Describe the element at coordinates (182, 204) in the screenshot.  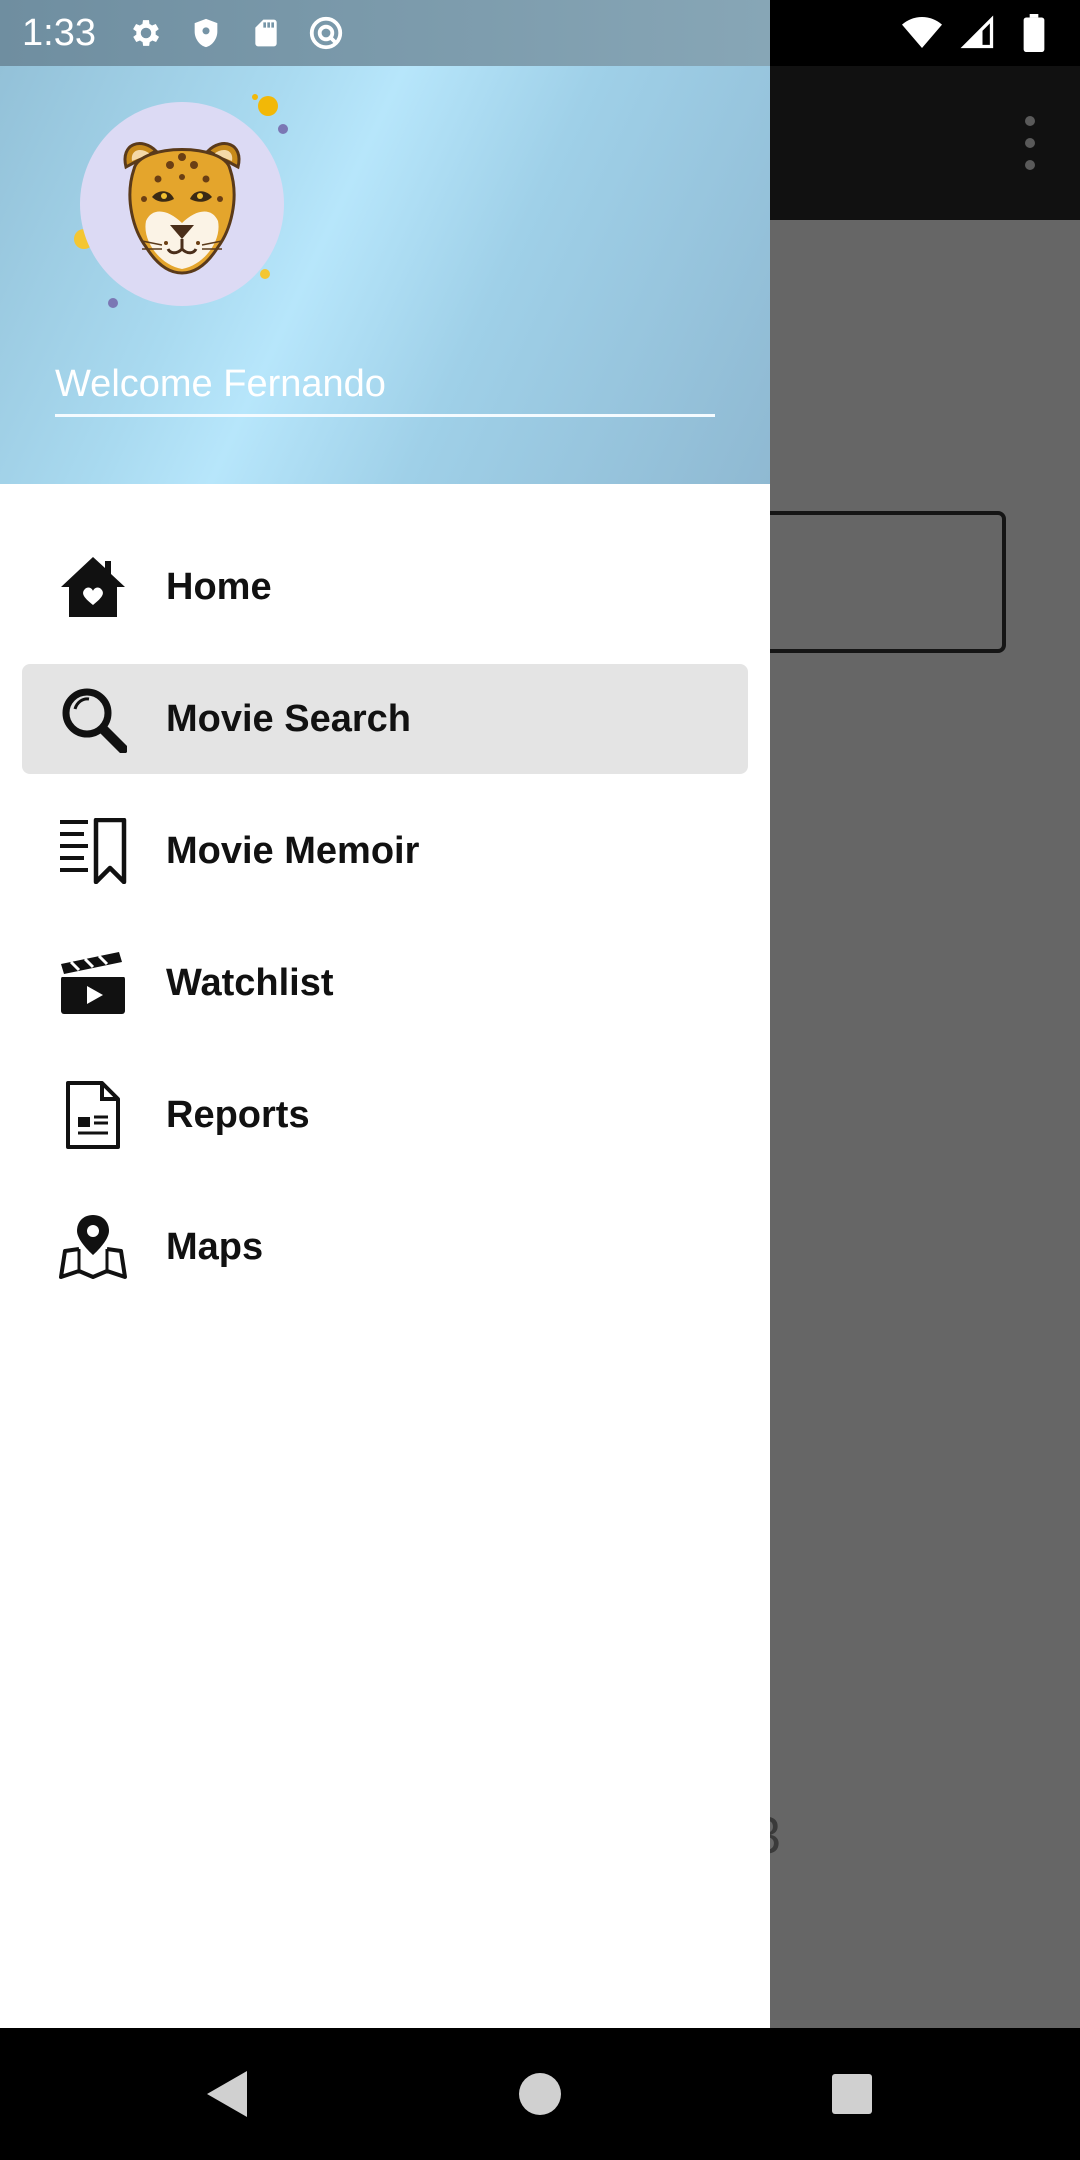
I see `jaguar-avatar-icon` at that location.